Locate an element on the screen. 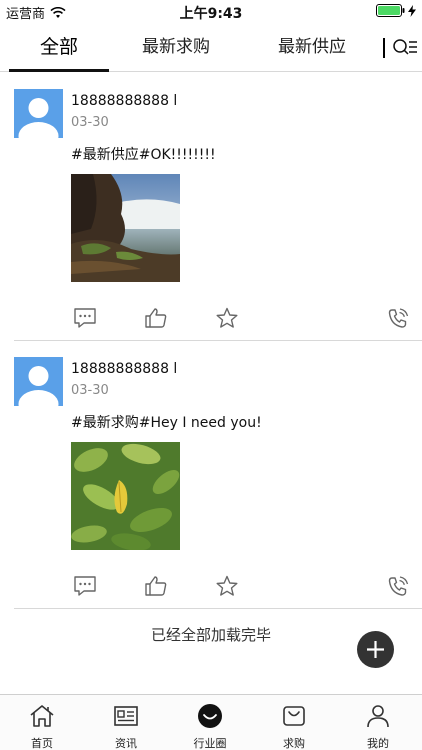 The image size is (422, 750). user-icon is located at coordinates (378, 716).